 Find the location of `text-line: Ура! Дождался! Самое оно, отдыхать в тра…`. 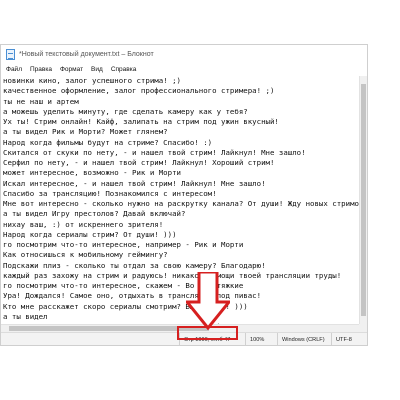

text-line: Ура! Дождался! Самое оно, отдыхать в тра… is located at coordinates (132, 296).